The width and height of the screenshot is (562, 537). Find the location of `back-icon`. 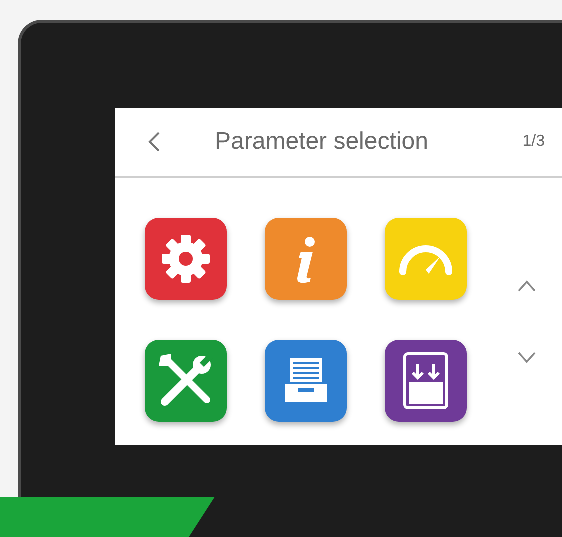

back-icon is located at coordinates (154, 142).